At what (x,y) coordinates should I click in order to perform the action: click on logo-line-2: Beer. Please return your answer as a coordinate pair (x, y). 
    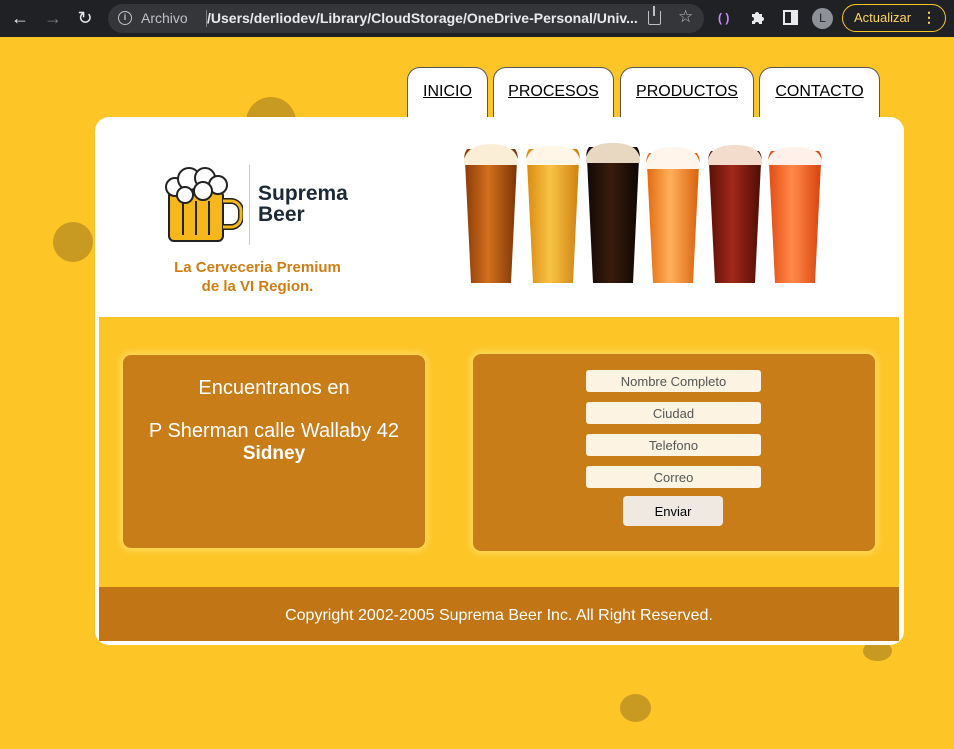
    Looking at the image, I should click on (281, 214).